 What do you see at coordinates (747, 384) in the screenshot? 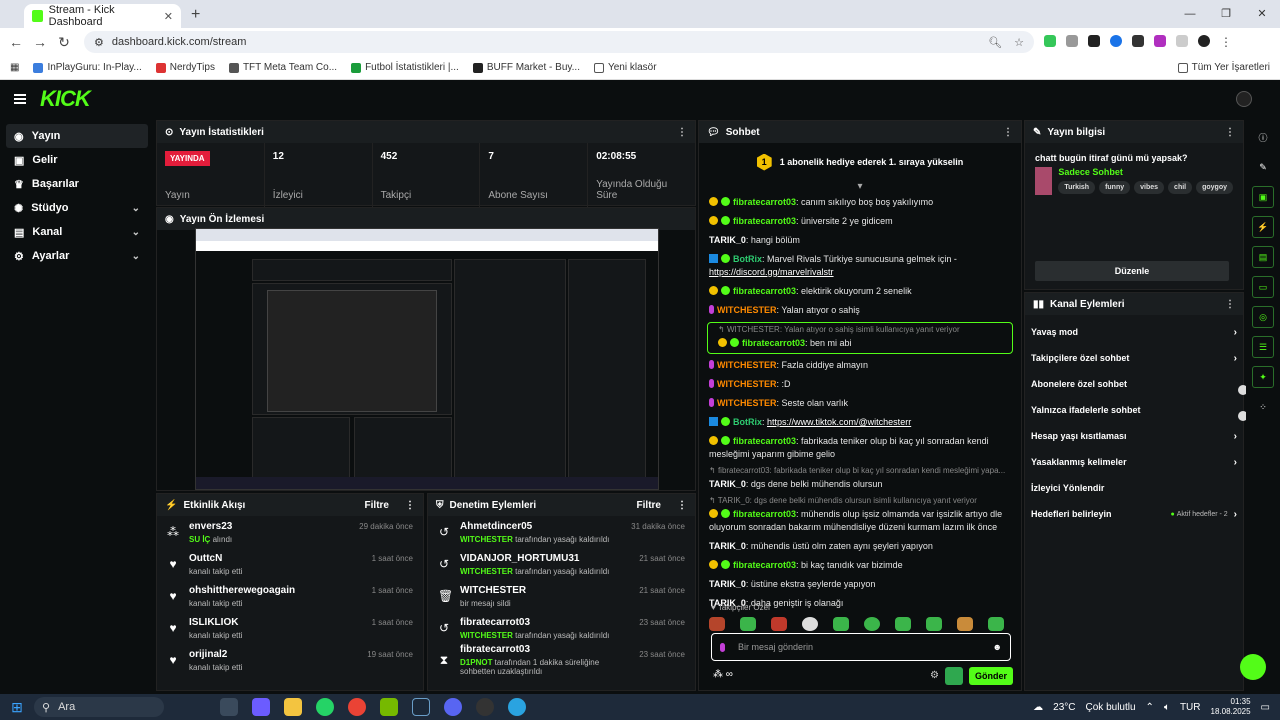
I see `chat-username: WITCHESTER` at bounding box center [747, 384].